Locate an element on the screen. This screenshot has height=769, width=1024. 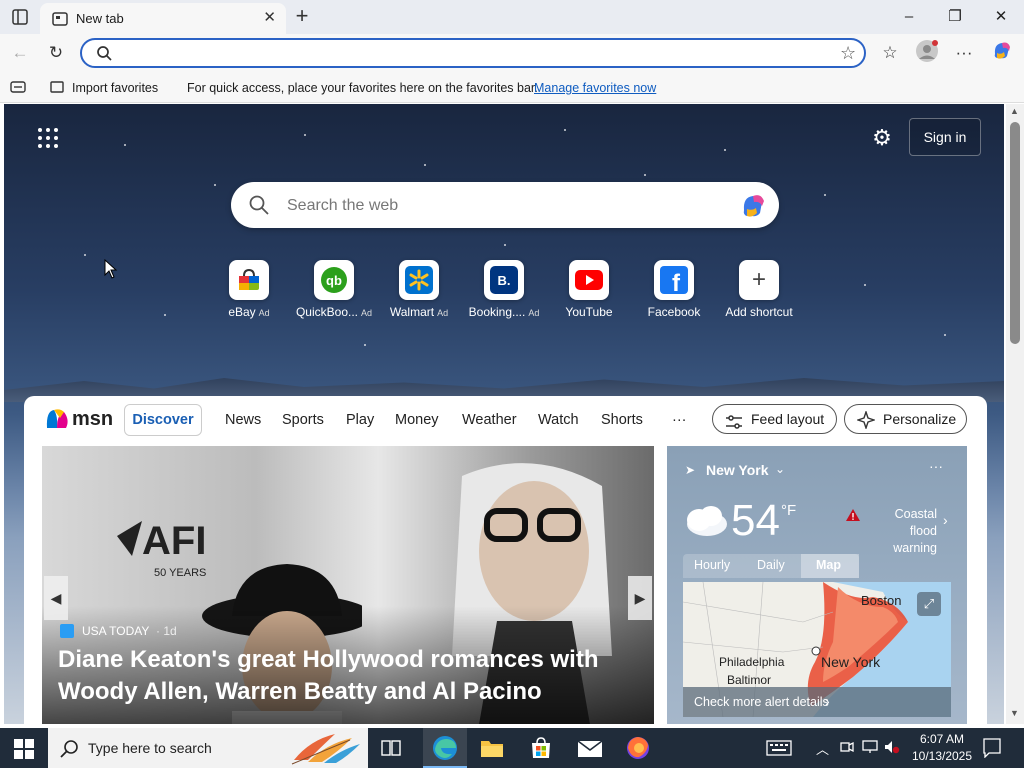
weather-alert: Coastal flood warning is located at coordinates (901, 531).